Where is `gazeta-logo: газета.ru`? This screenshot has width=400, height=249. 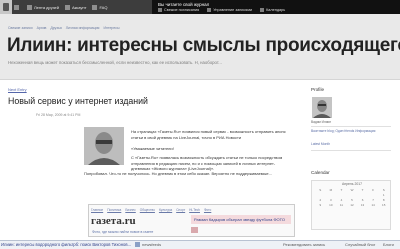 gazeta-logo: газета.ru is located at coordinates (113, 221).